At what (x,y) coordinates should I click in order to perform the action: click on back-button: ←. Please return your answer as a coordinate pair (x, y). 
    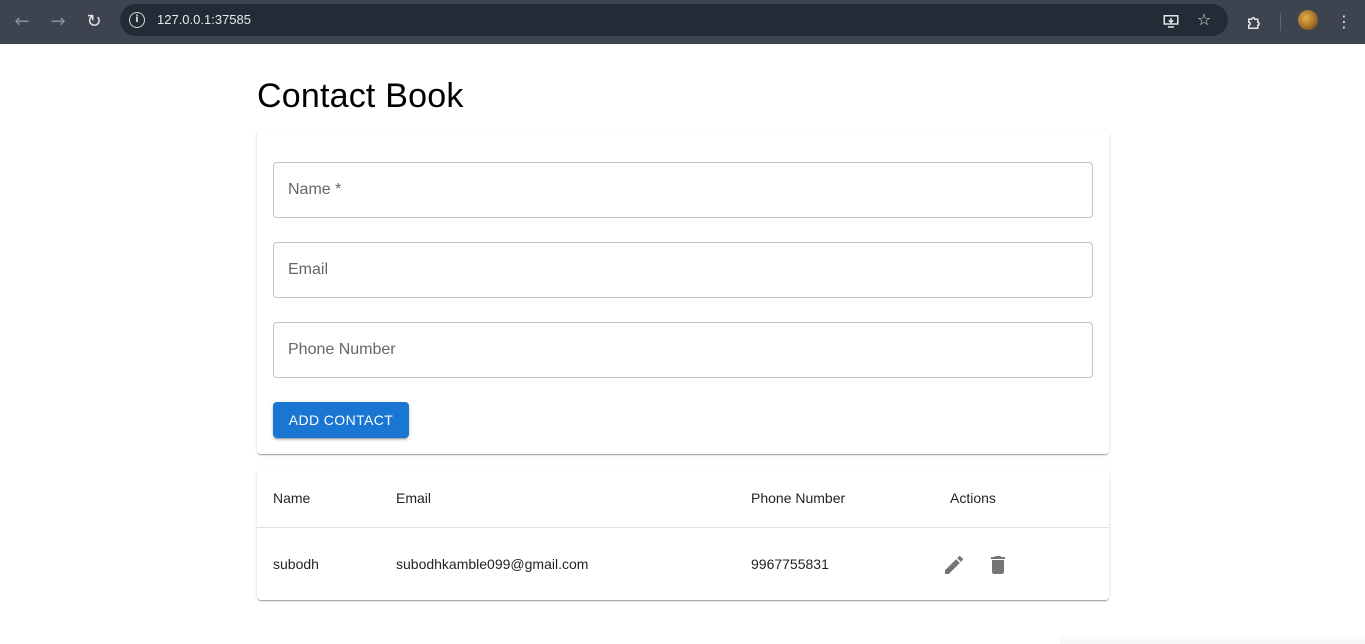
    Looking at the image, I should click on (22, 22).